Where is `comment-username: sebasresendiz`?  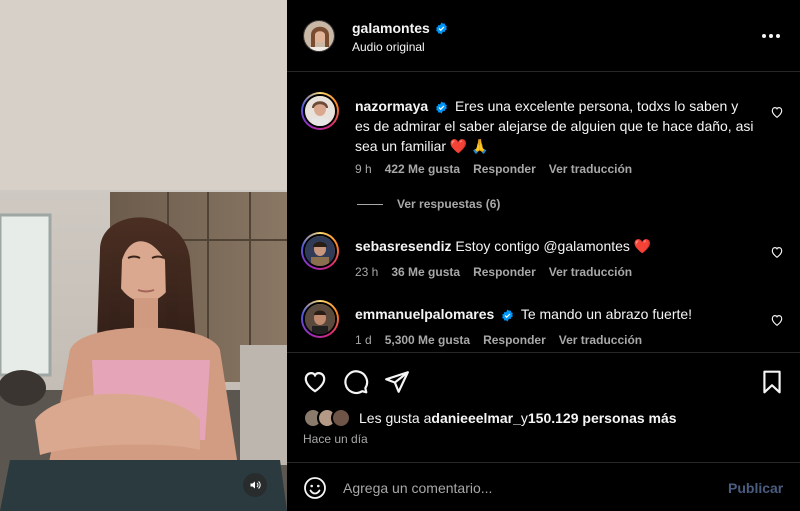 comment-username: sebasresendiz is located at coordinates (403, 246).